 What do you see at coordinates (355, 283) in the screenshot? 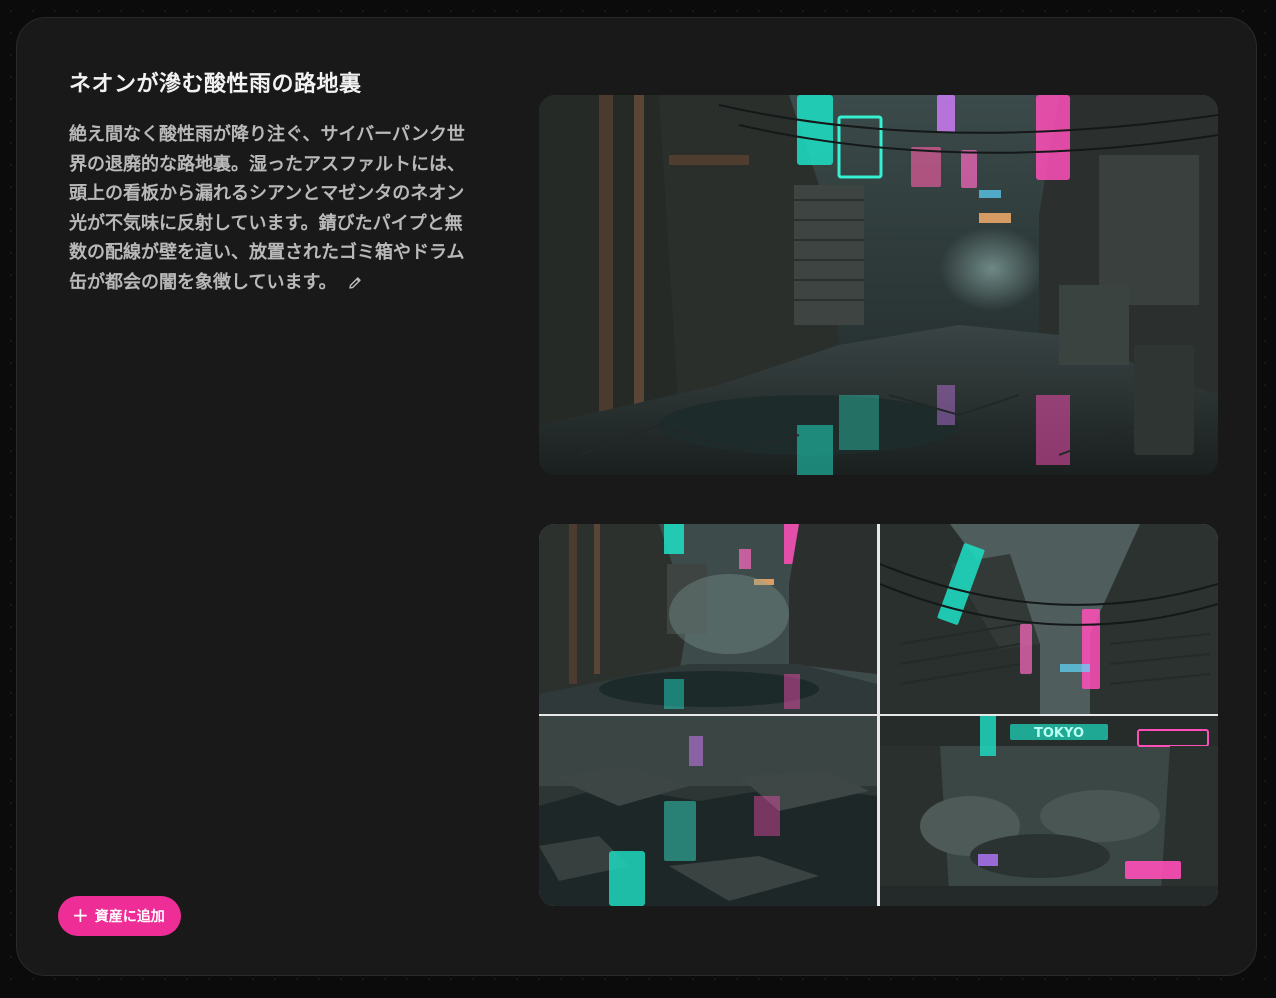
I see `pencil-icon` at bounding box center [355, 283].